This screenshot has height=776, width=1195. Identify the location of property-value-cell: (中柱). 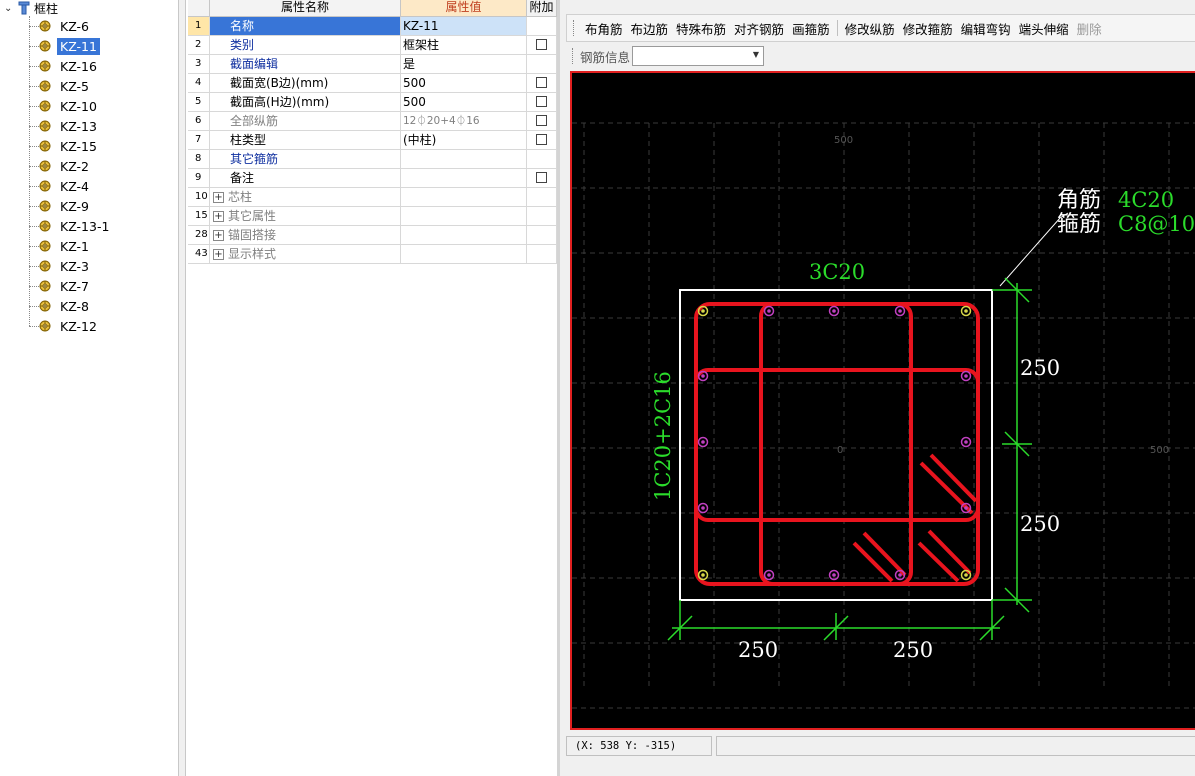
(464, 140).